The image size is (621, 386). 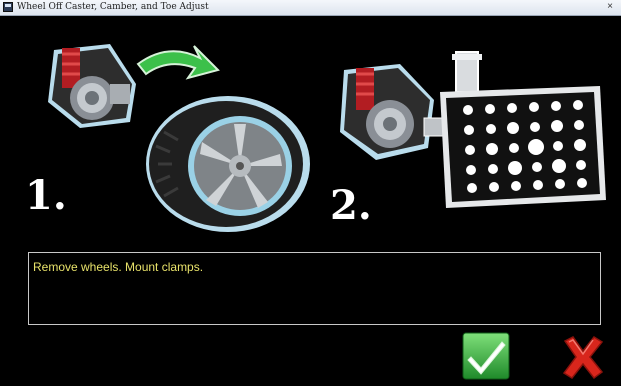 I want to click on wheel-tire, so click(x=228, y=164).